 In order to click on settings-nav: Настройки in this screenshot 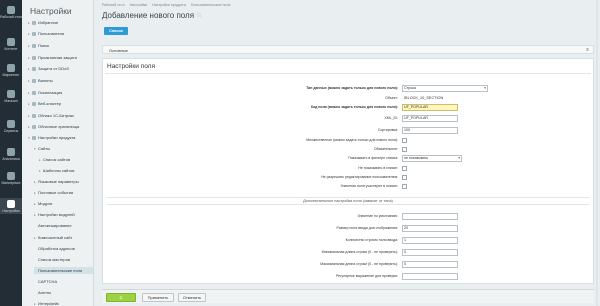, I will do `click(11, 206)`.